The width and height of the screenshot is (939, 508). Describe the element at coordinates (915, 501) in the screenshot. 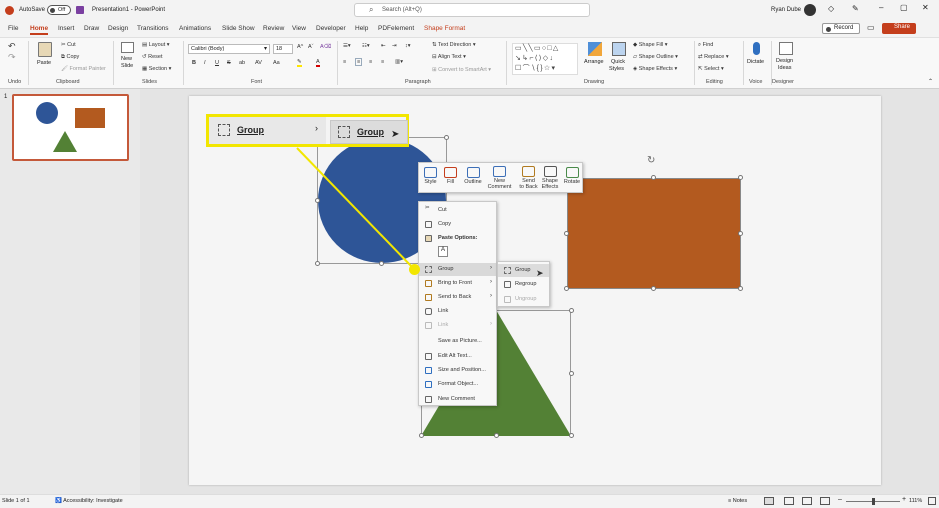

I see `zoom-level: 111%` at that location.